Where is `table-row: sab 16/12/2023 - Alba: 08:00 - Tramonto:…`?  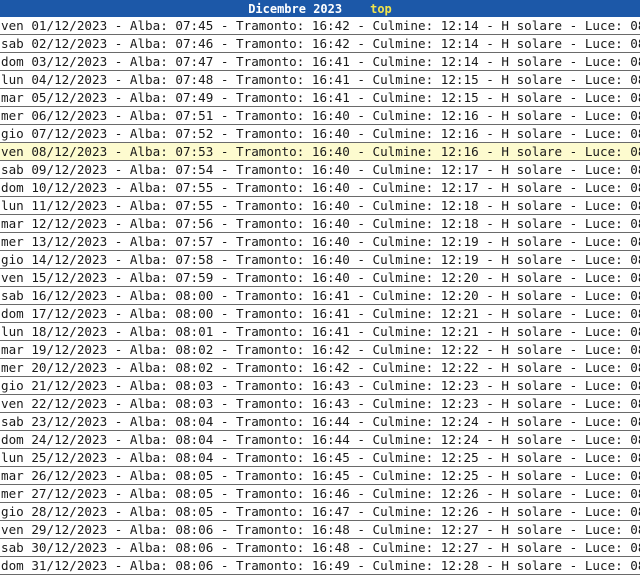
table-row: sab 16/12/2023 - Alba: 08:00 - Tramonto:… is located at coordinates (320, 296).